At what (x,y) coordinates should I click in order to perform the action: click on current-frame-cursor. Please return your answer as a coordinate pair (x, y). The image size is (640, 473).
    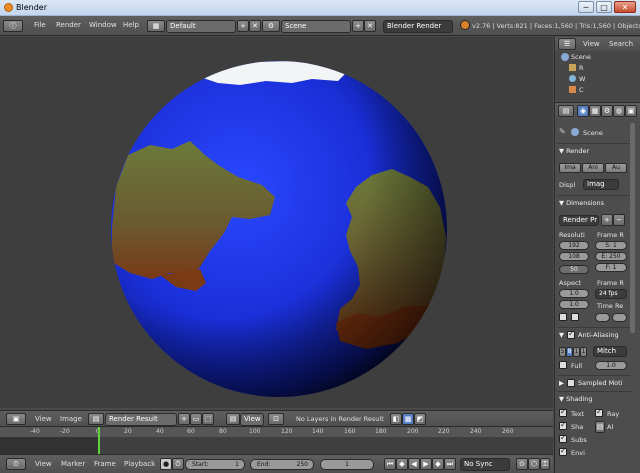
    Looking at the image, I should click on (99, 441).